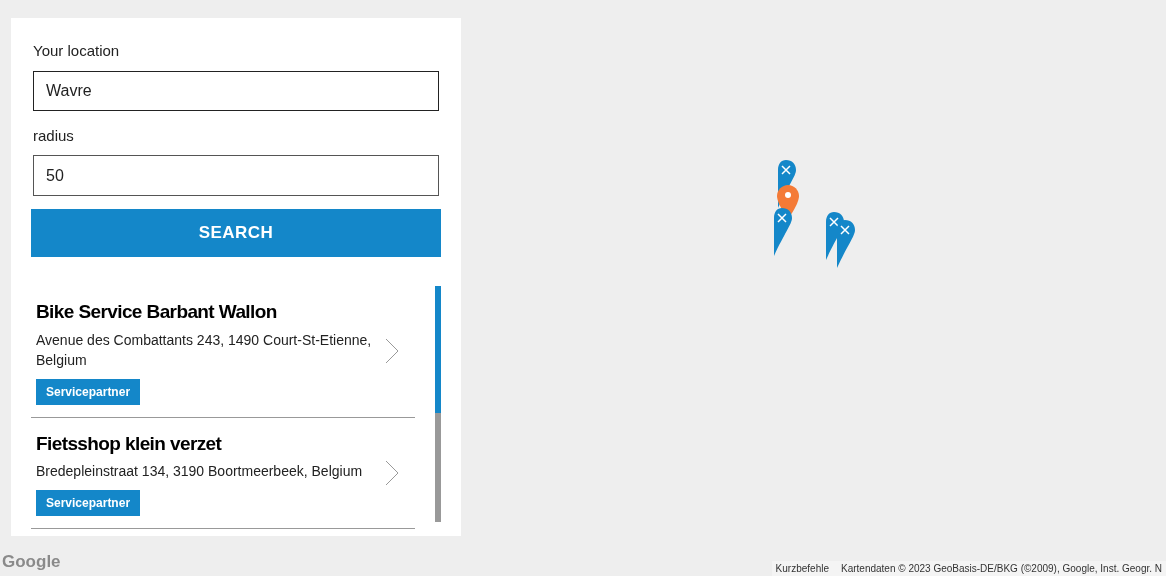  I want to click on shop-address: Avenue des Combattants 243, 1490 Court-St-Etienne, Belgium, so click(204, 350).